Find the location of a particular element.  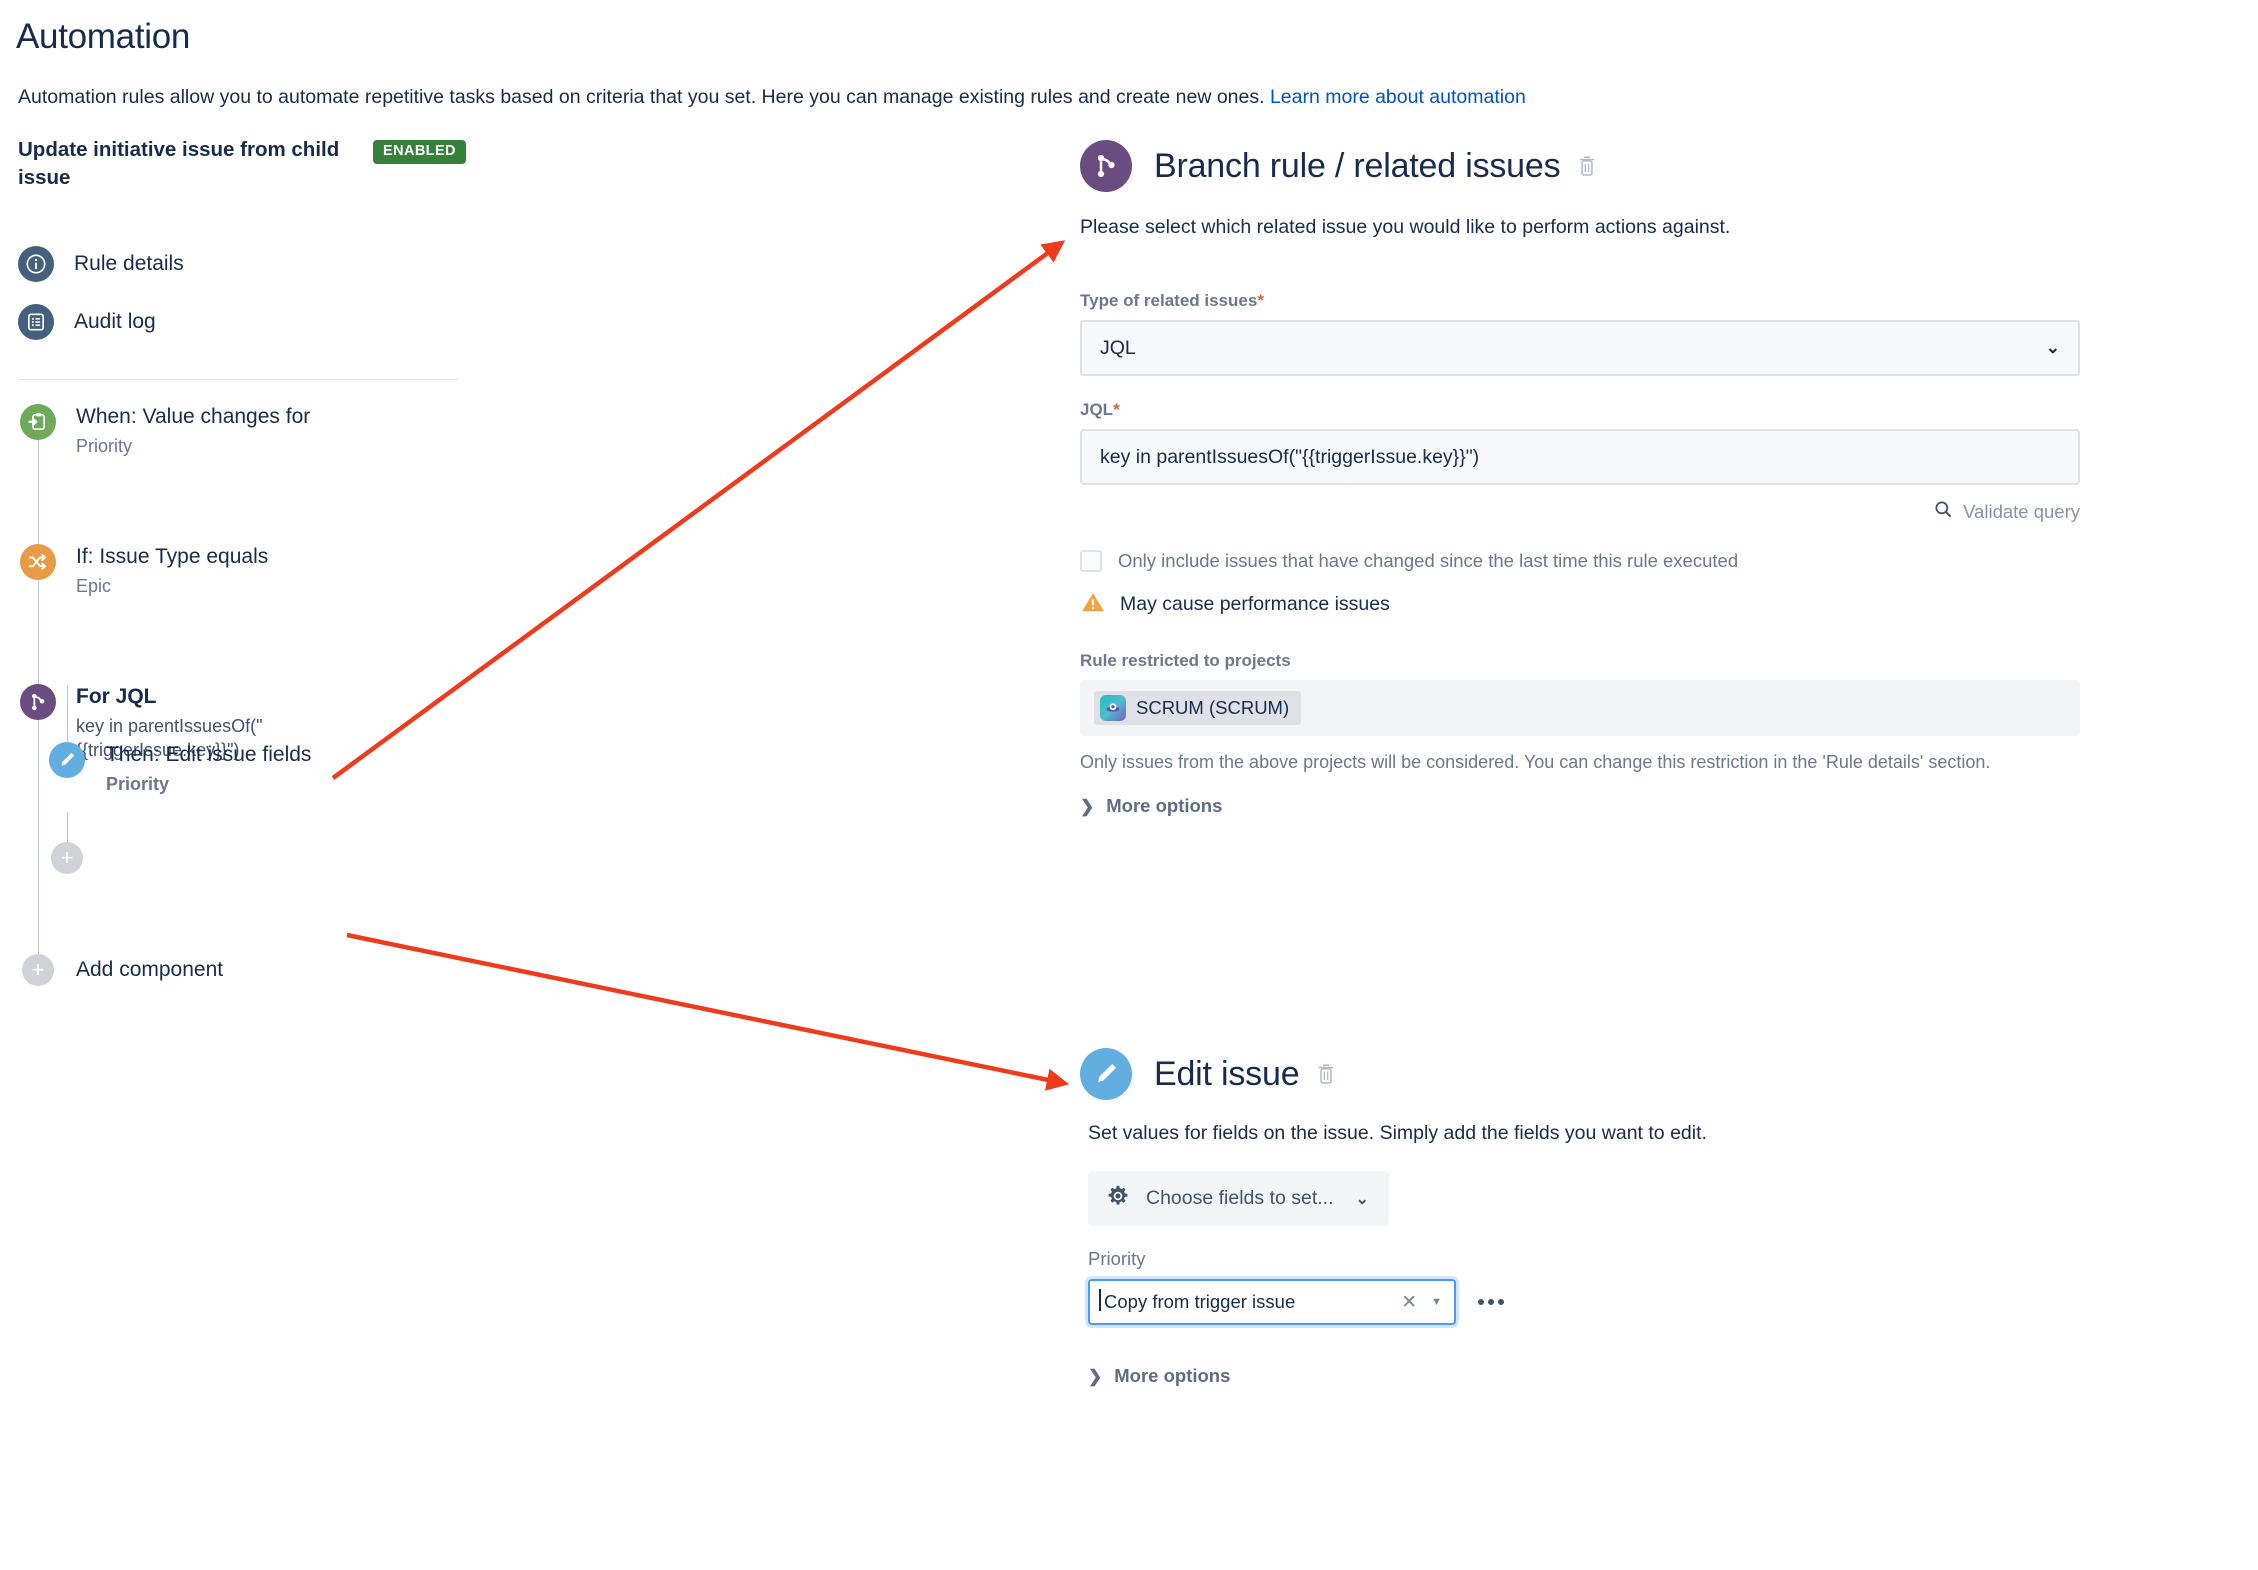

chain-node-trigger-icon is located at coordinates (38, 422).